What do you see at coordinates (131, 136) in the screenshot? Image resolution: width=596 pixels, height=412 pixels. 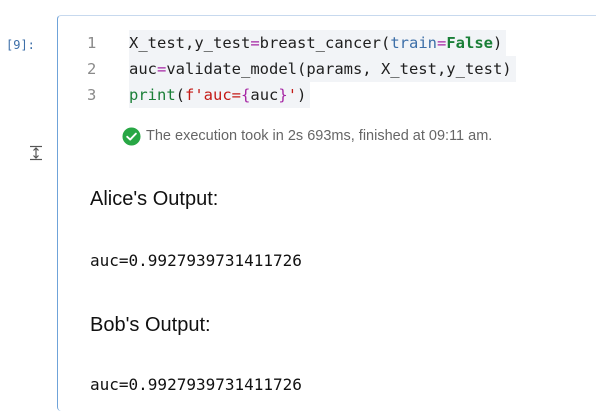 I see `check-circle-icon` at bounding box center [131, 136].